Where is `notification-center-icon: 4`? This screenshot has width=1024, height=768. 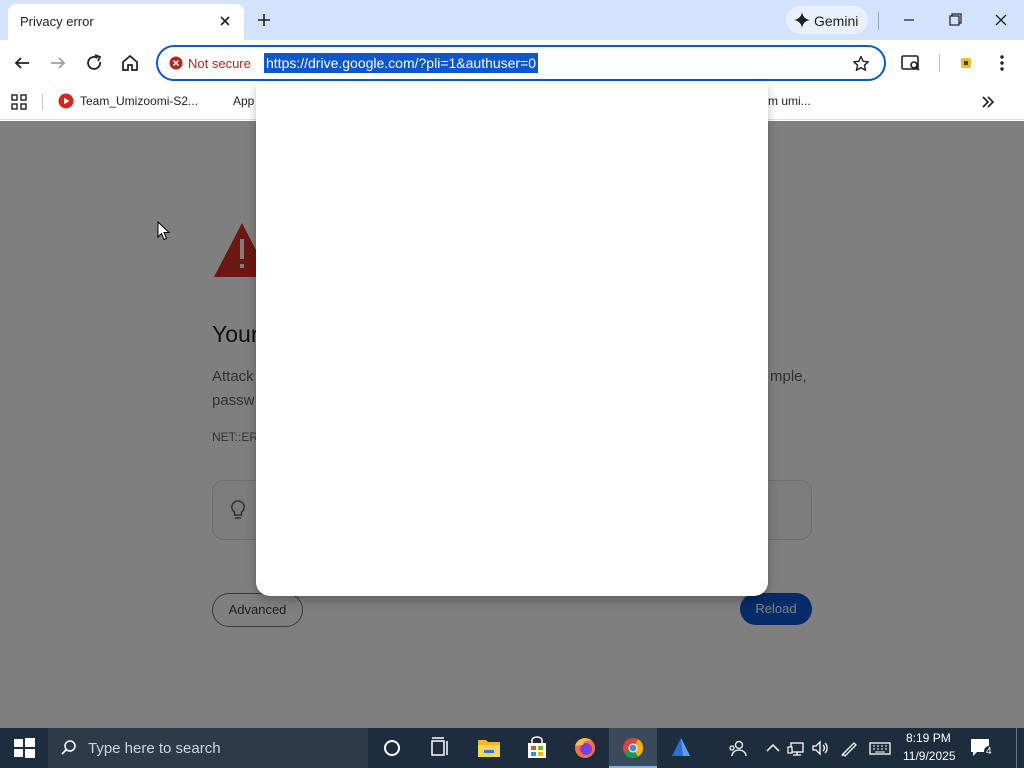
notification-center-icon: 4 is located at coordinates (981, 748).